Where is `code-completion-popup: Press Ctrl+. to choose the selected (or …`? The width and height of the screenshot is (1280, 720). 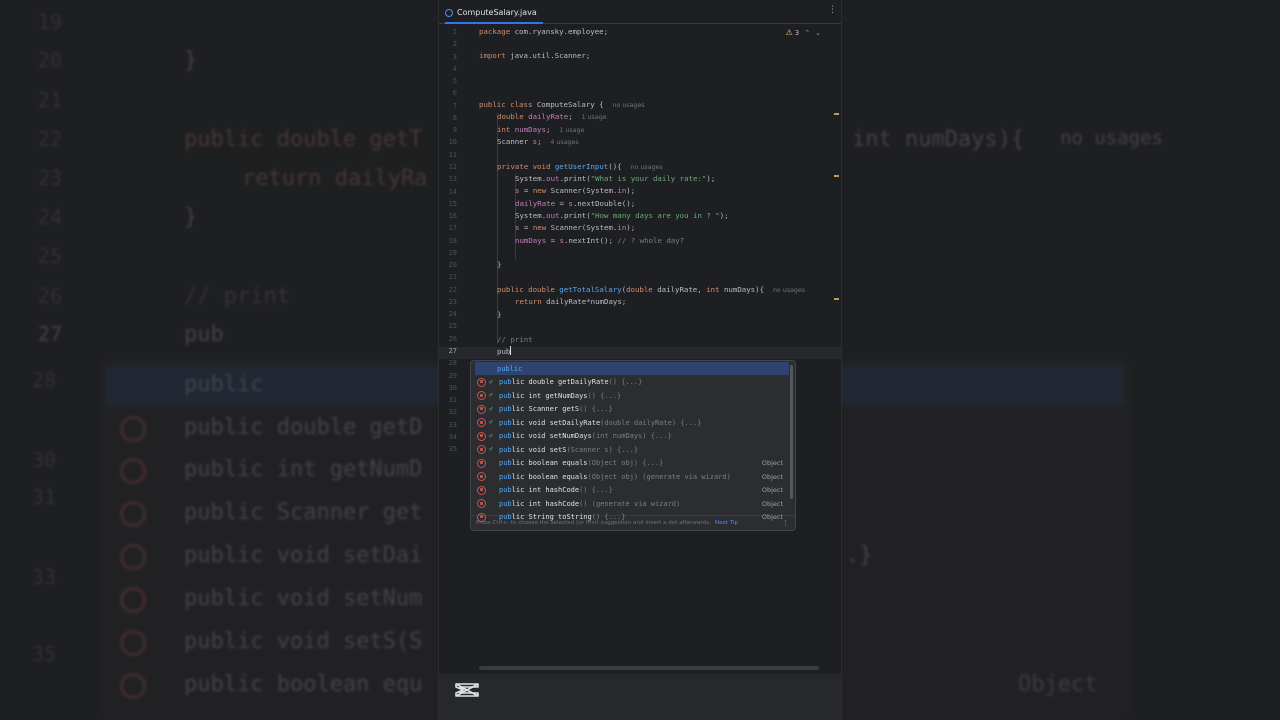 code-completion-popup: Press Ctrl+. to choose the selected (or … is located at coordinates (633, 445).